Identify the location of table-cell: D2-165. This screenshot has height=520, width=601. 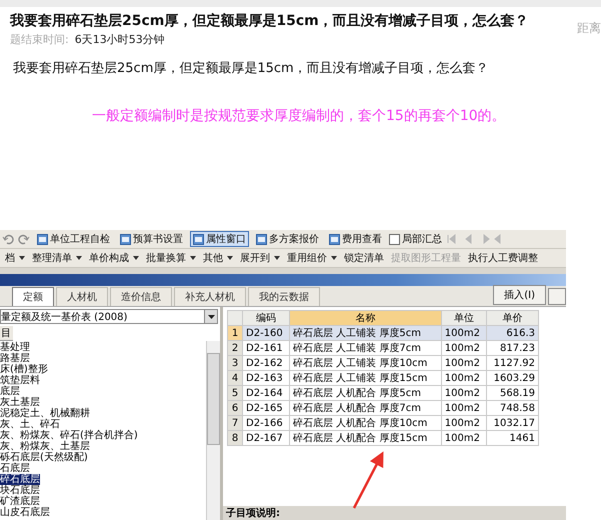
(266, 408).